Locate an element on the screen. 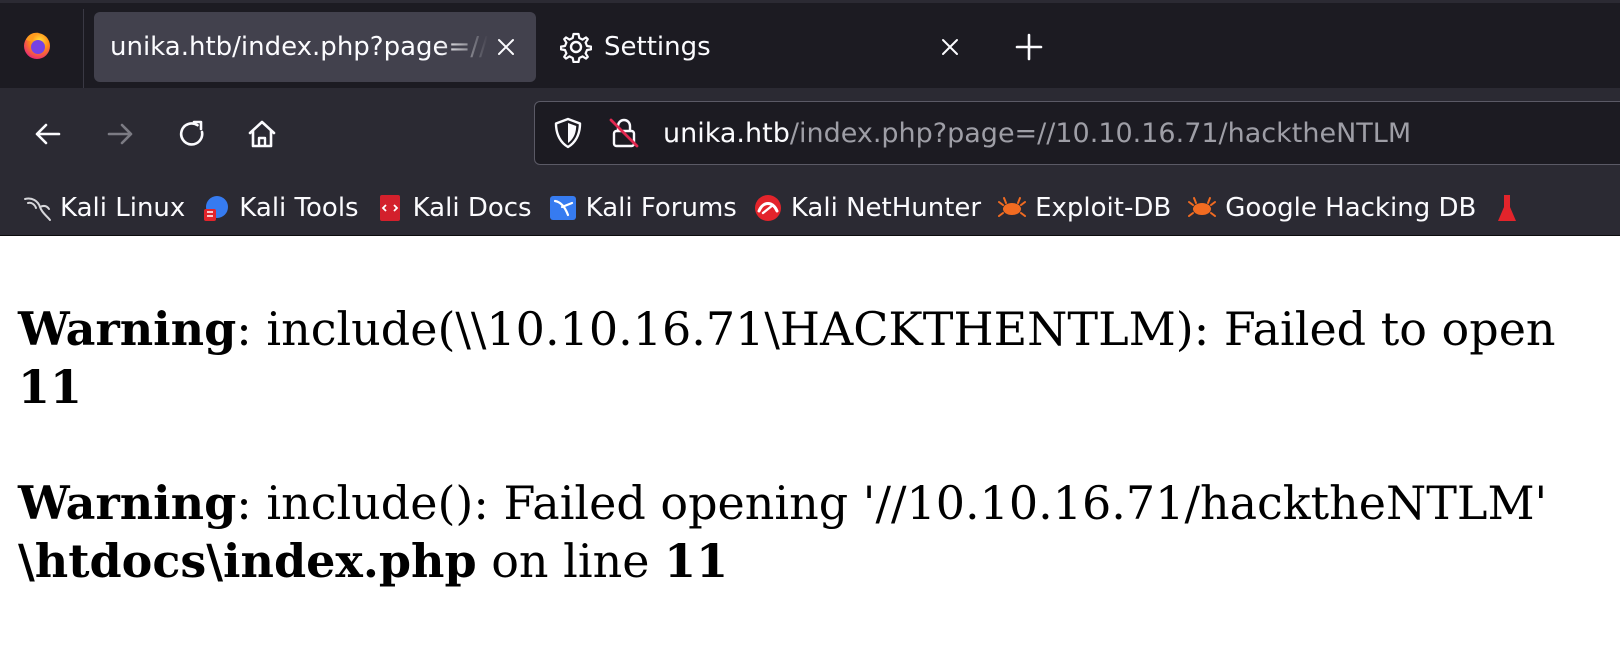 Image resolution: width=1620 pixels, height=672 pixels. kali-nethunter-icon is located at coordinates (767, 208).